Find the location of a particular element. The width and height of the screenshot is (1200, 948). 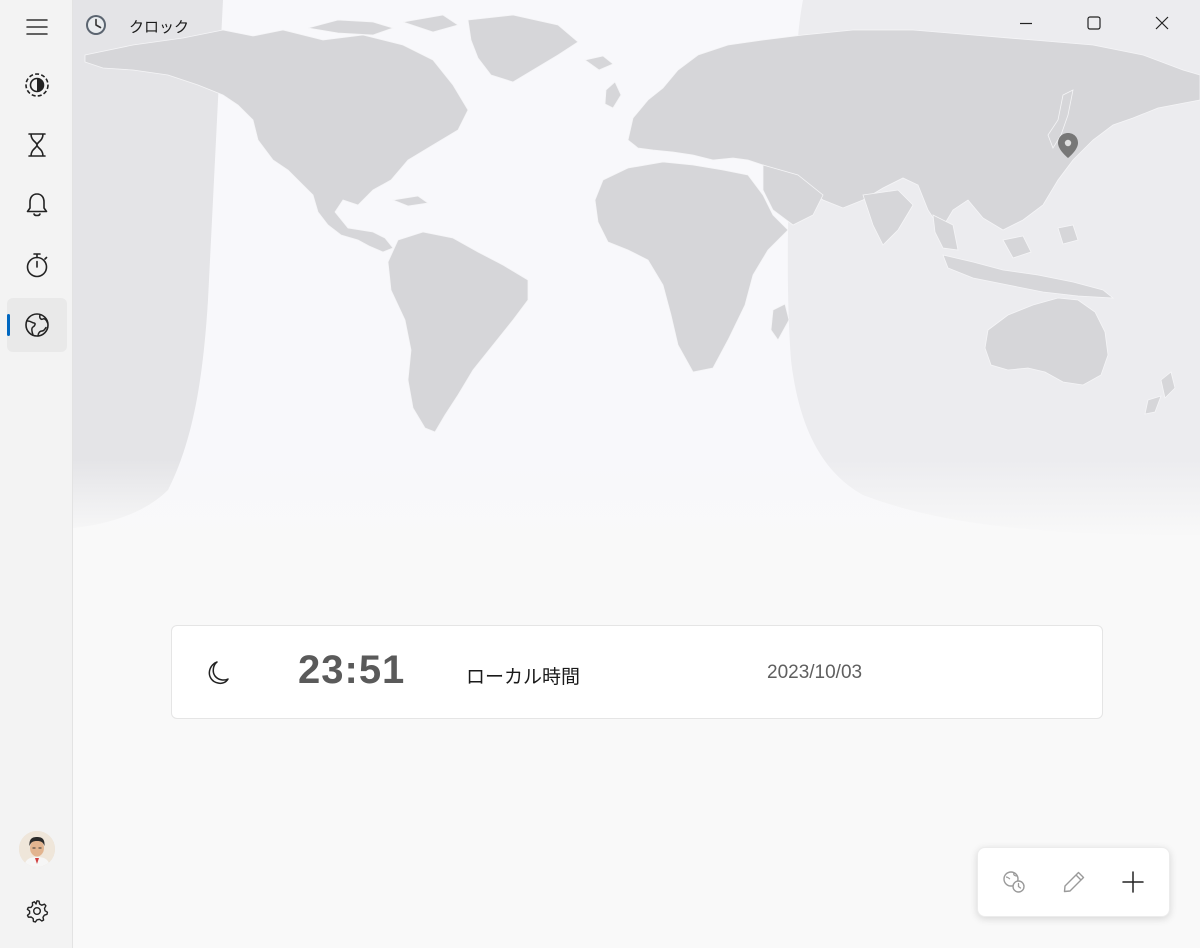

focus-icon is located at coordinates (37, 85).